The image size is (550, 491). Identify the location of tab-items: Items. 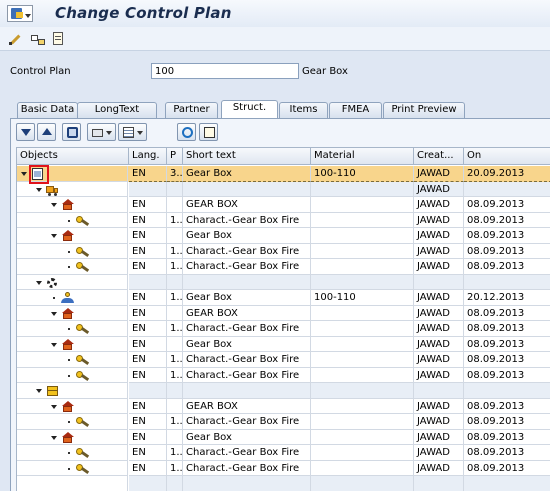
(303, 110).